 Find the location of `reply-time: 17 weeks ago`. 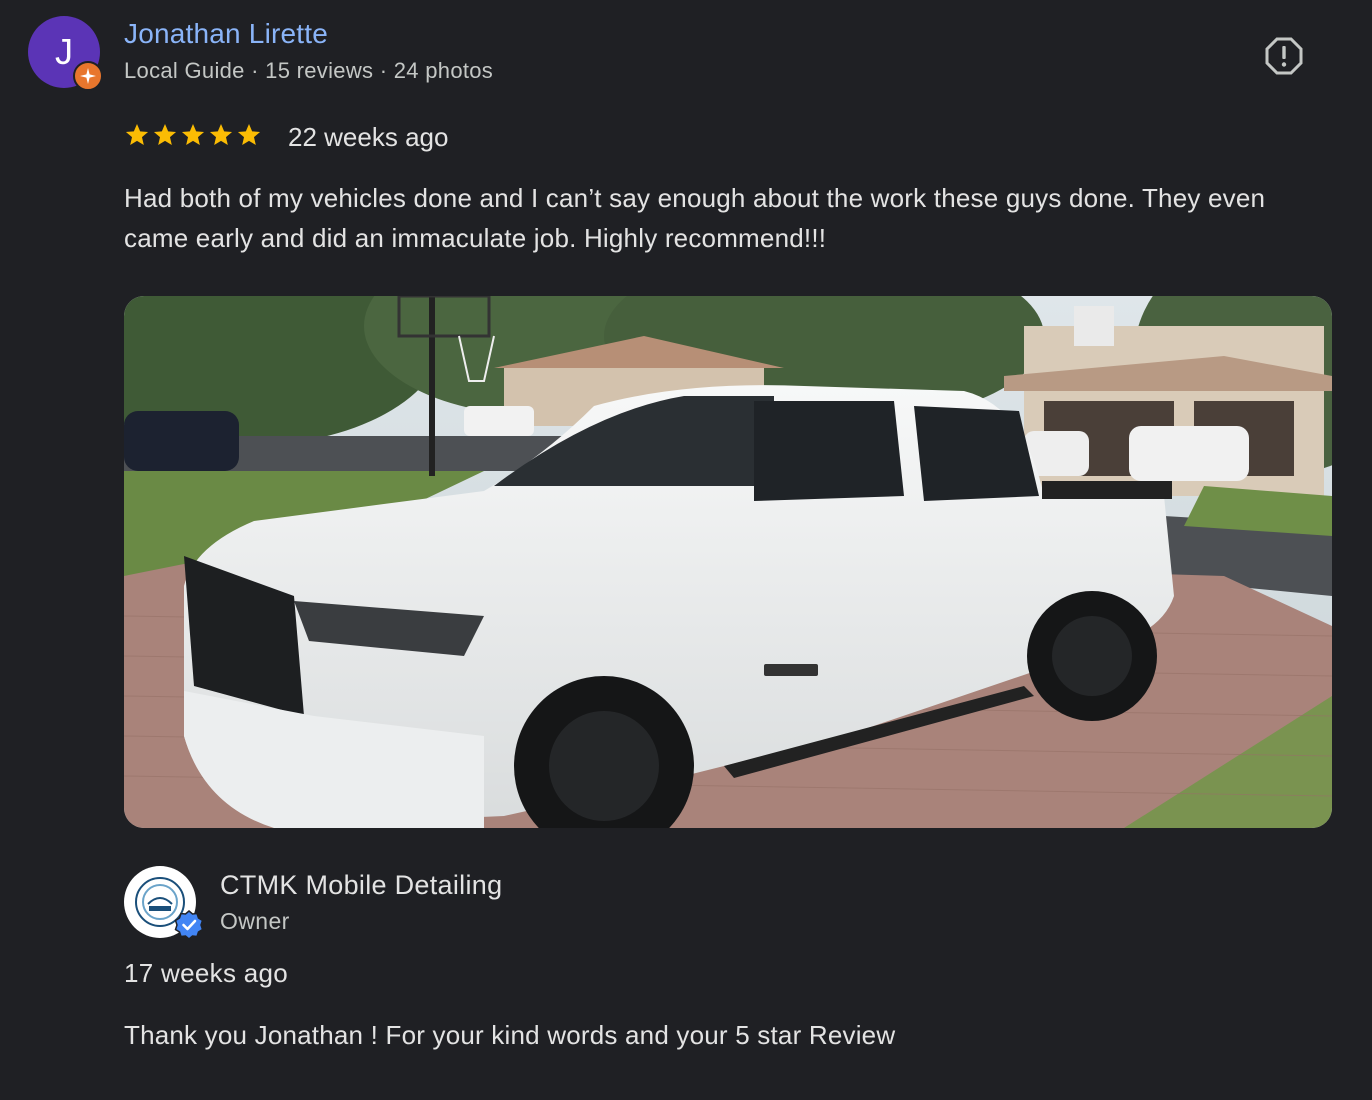

reply-time: 17 weeks ago is located at coordinates (206, 973).